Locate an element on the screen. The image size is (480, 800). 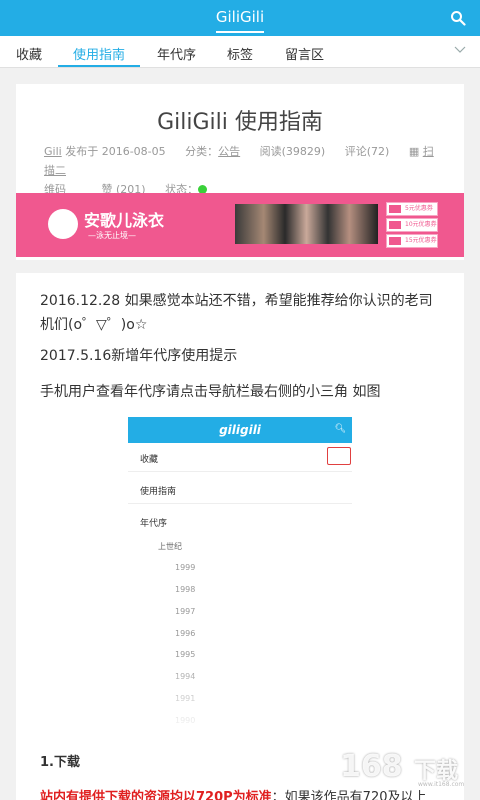
screenshot-row-favorites: 收藏 is located at coordinates (149, 460).